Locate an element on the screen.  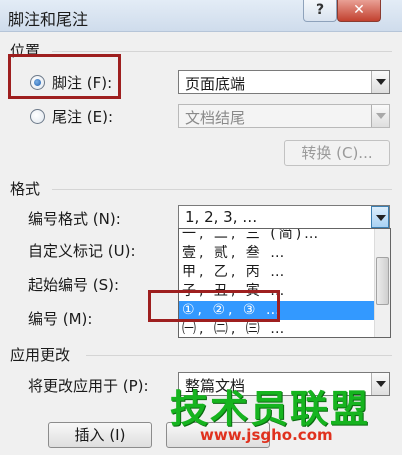
dialog-title: 脚注和尾注 is located at coordinates (48, 19).